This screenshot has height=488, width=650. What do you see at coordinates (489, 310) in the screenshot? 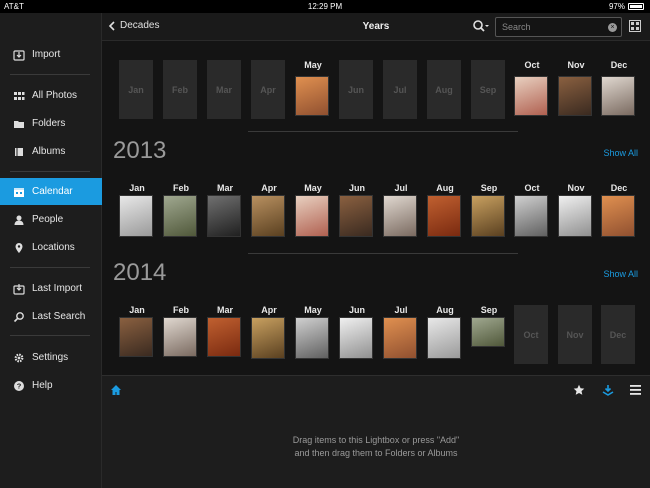
I see `month-label: Sep` at bounding box center [489, 310].